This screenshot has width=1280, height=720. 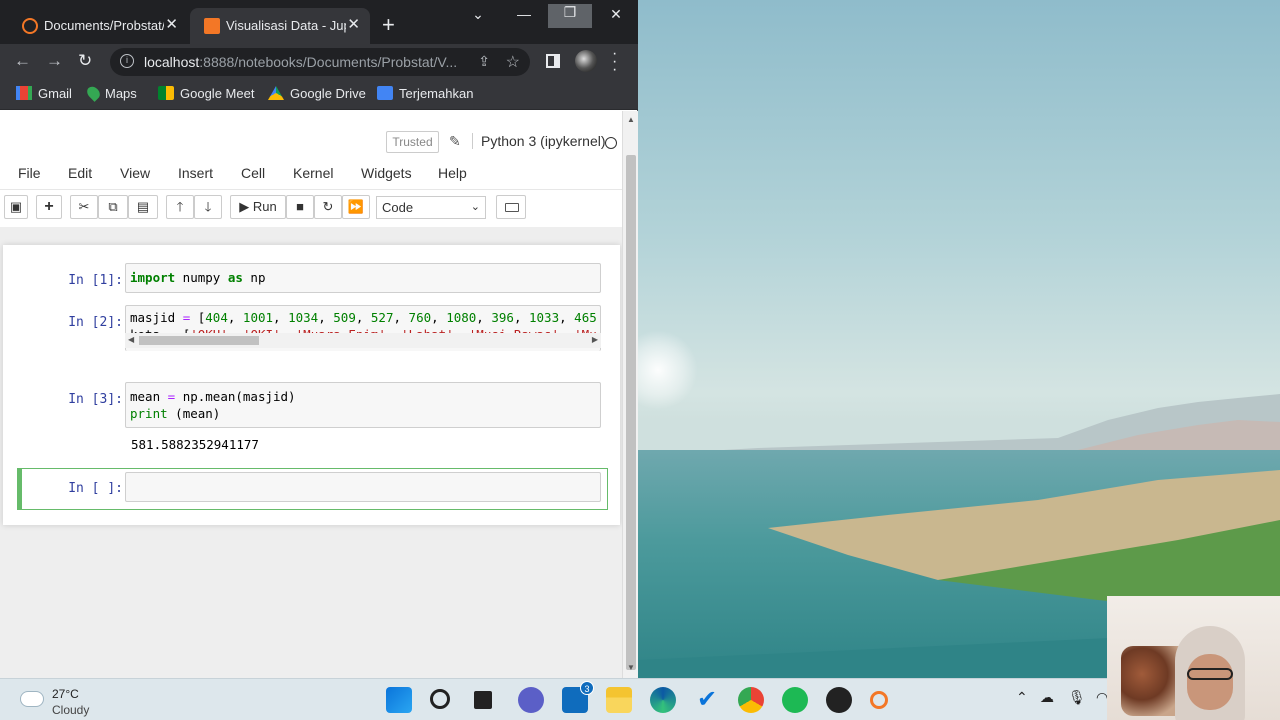 I want to click on reload-icon: ↻, so click(x=85, y=61).